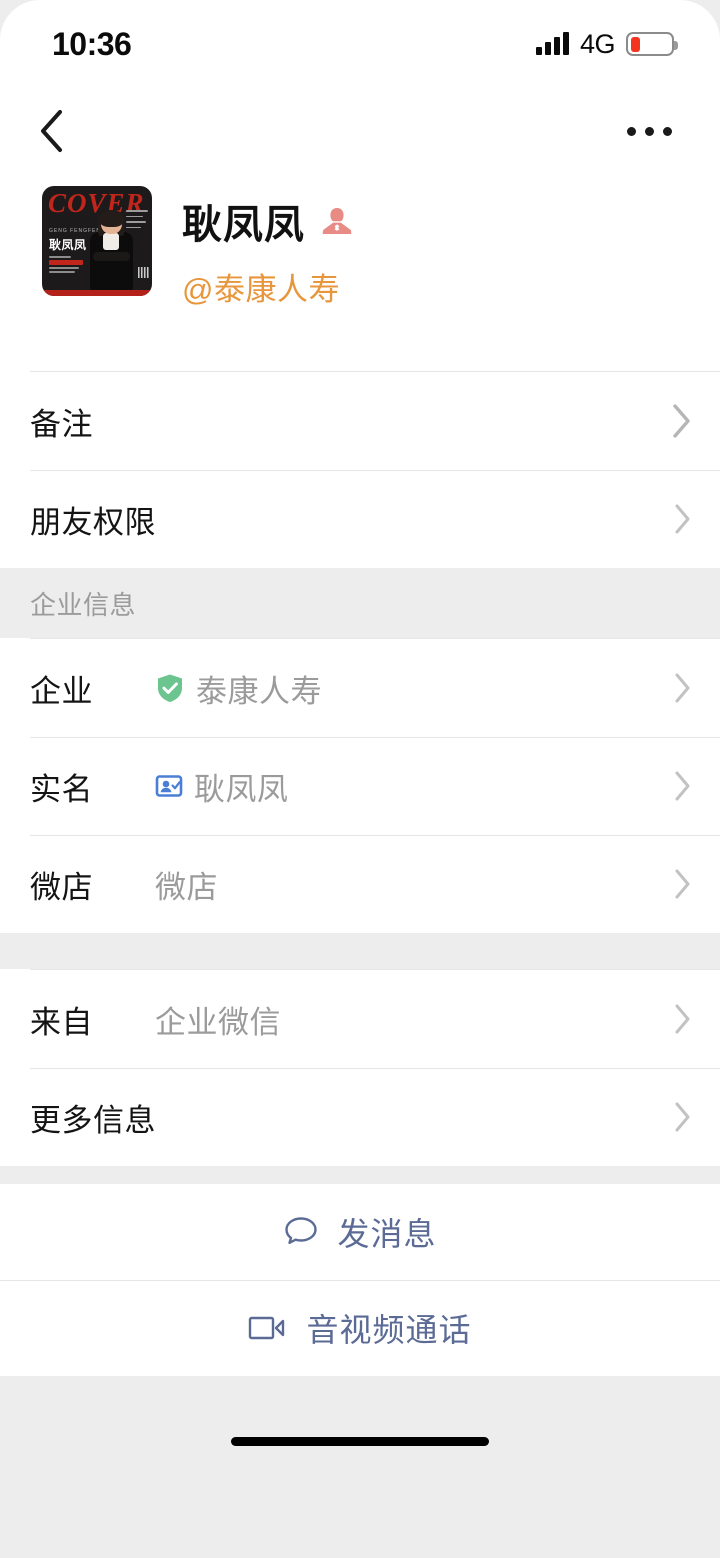  Describe the element at coordinates (387, 1234) in the screenshot. I see `action-label: 发消息` at that location.